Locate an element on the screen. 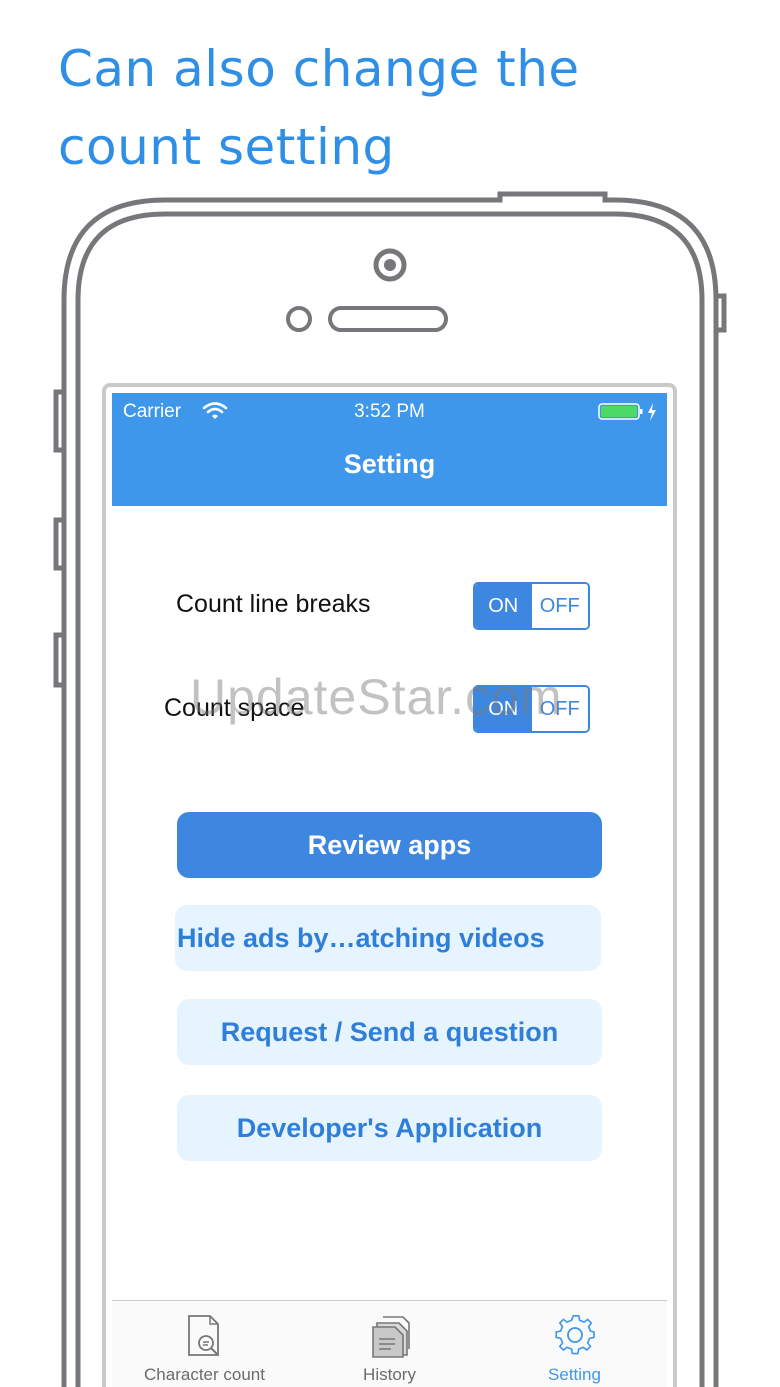  tab-character-count: Character count is located at coordinates (204, 1344).